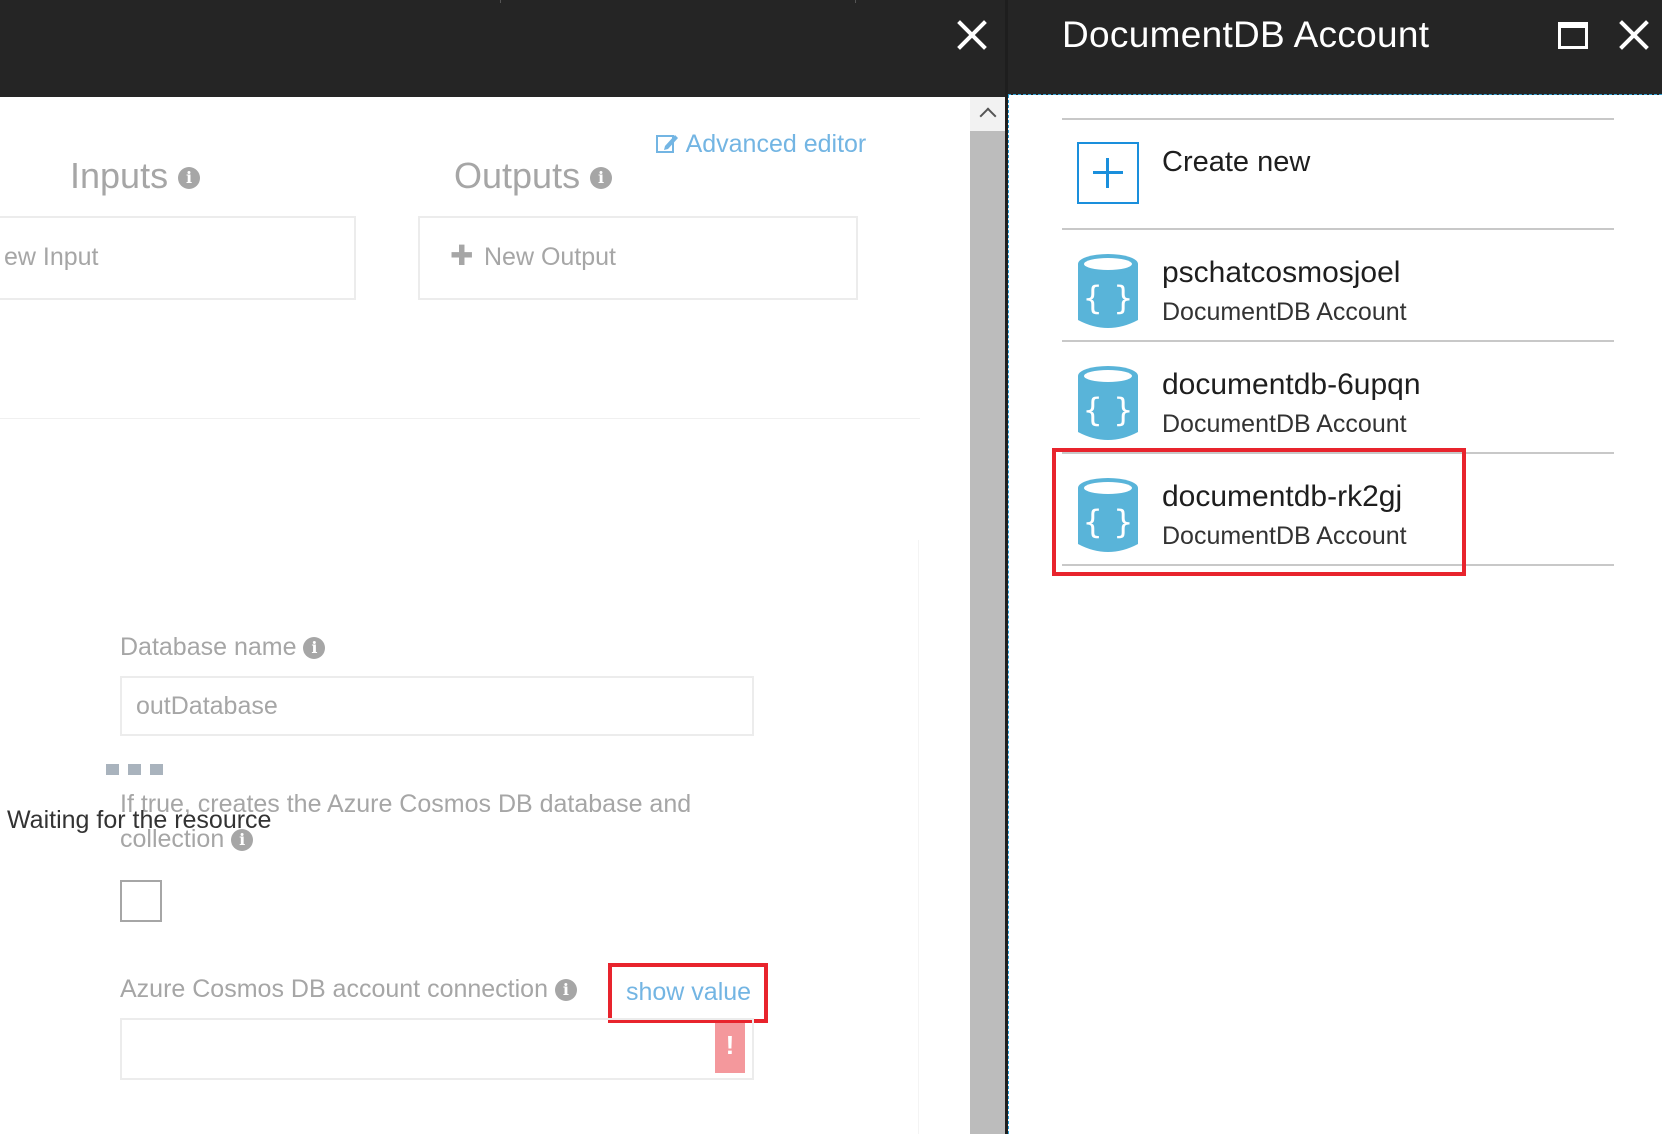 This screenshot has width=1662, height=1134. I want to click on show-value-link: show value, so click(688, 992).